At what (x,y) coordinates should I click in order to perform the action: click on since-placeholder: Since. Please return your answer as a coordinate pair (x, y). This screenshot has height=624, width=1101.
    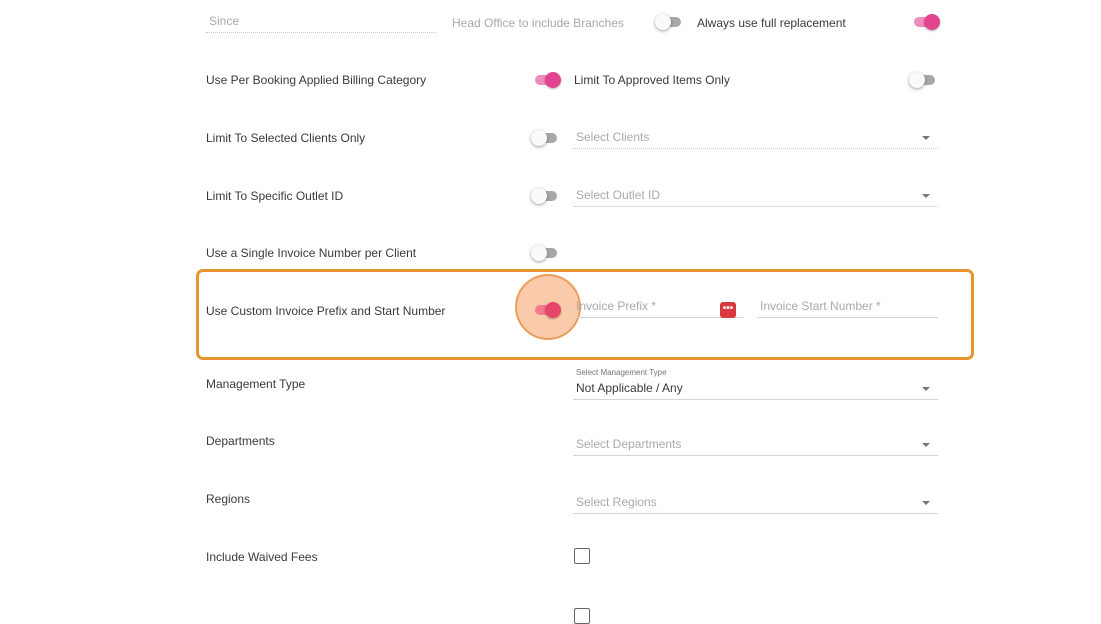
    Looking at the image, I should click on (224, 21).